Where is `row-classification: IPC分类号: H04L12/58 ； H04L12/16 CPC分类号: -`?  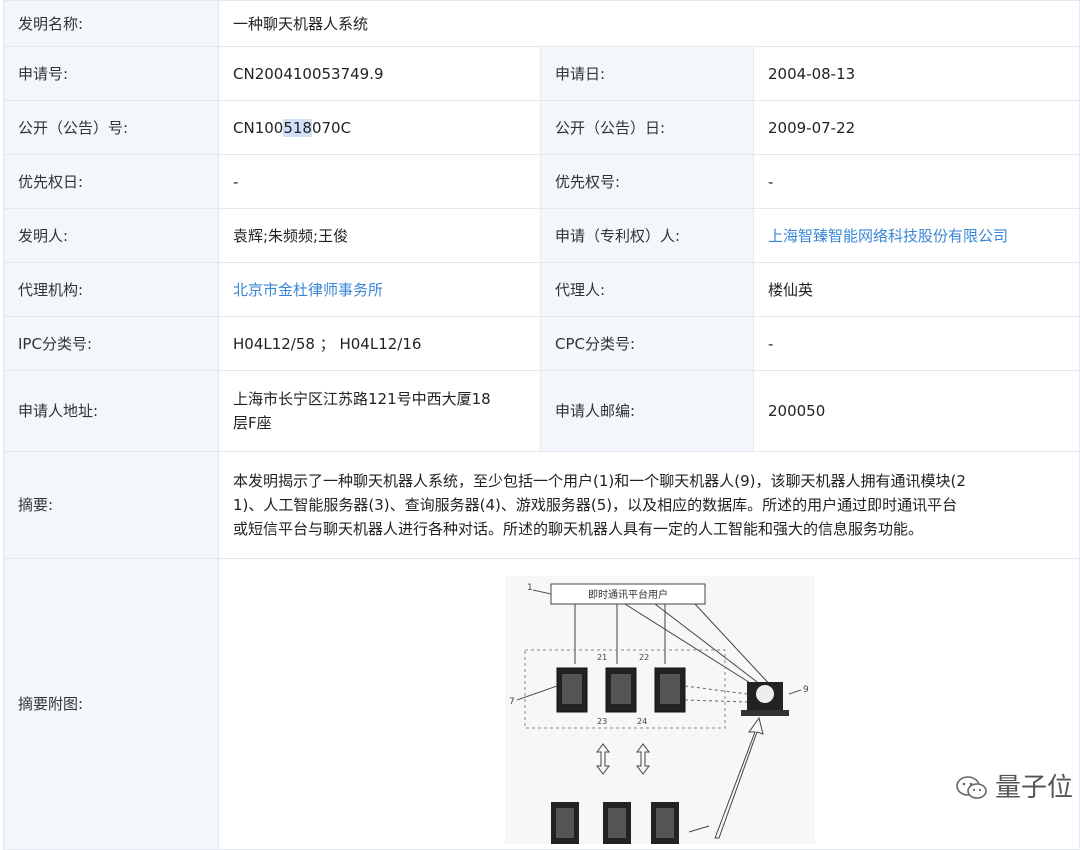
row-classification: IPC分类号: H04L12/58 ； H04L12/16 CPC分类号: - is located at coordinates (541, 343).